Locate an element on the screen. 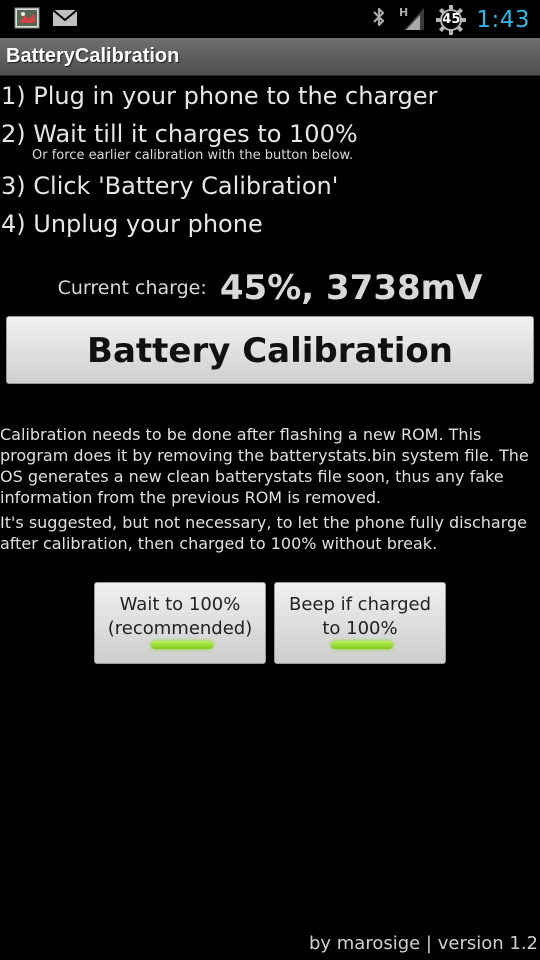 The height and width of the screenshot is (960, 540). status-bar: H 45 1:43 is located at coordinates (270, 19).